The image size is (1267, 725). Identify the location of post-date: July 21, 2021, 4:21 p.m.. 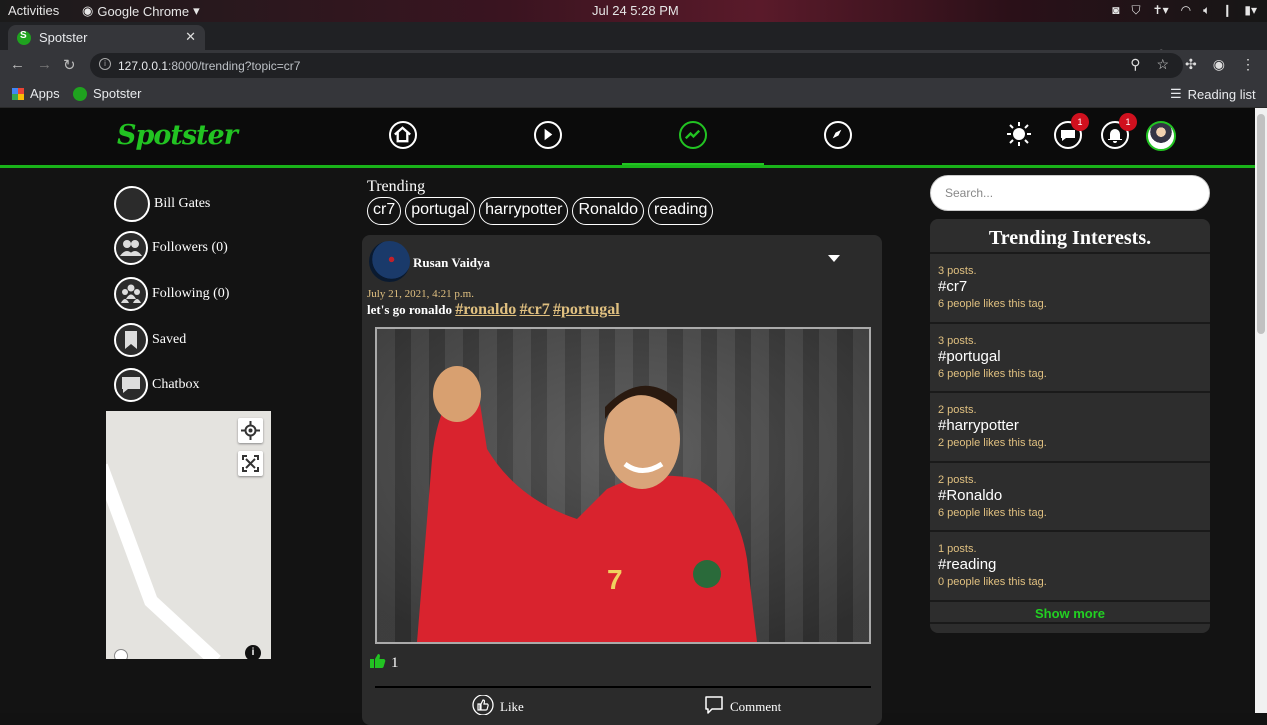
(420, 294).